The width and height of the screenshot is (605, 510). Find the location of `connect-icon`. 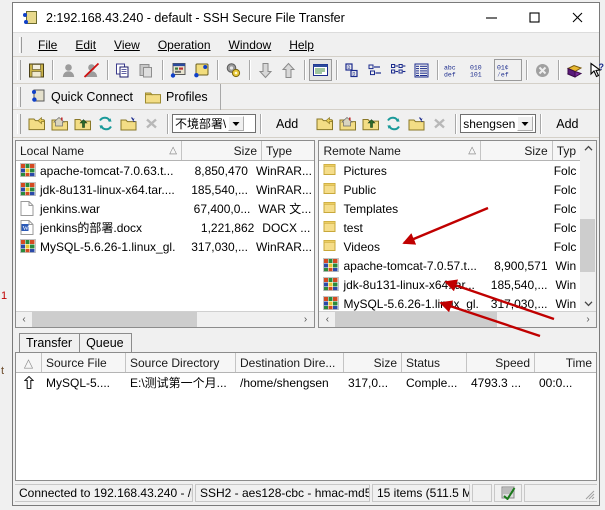

connect-icon is located at coordinates (68, 70).